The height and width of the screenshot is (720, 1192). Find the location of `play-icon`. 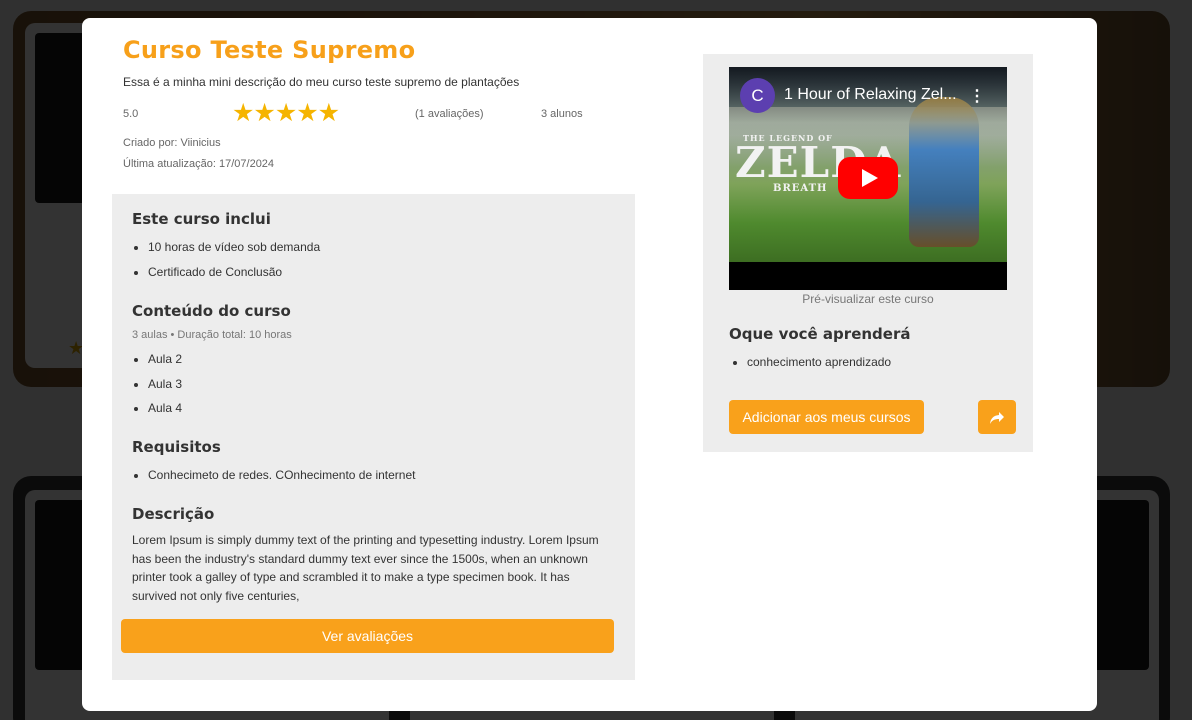

play-icon is located at coordinates (868, 178).